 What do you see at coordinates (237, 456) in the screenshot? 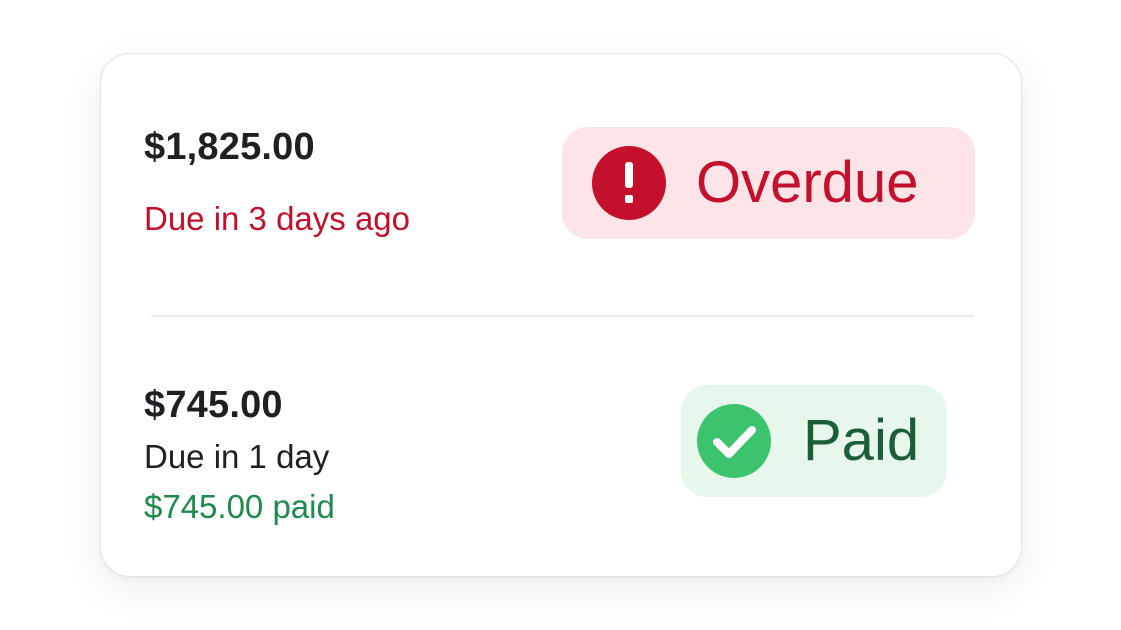
I see `due-date-text: Due in 1 day` at bounding box center [237, 456].